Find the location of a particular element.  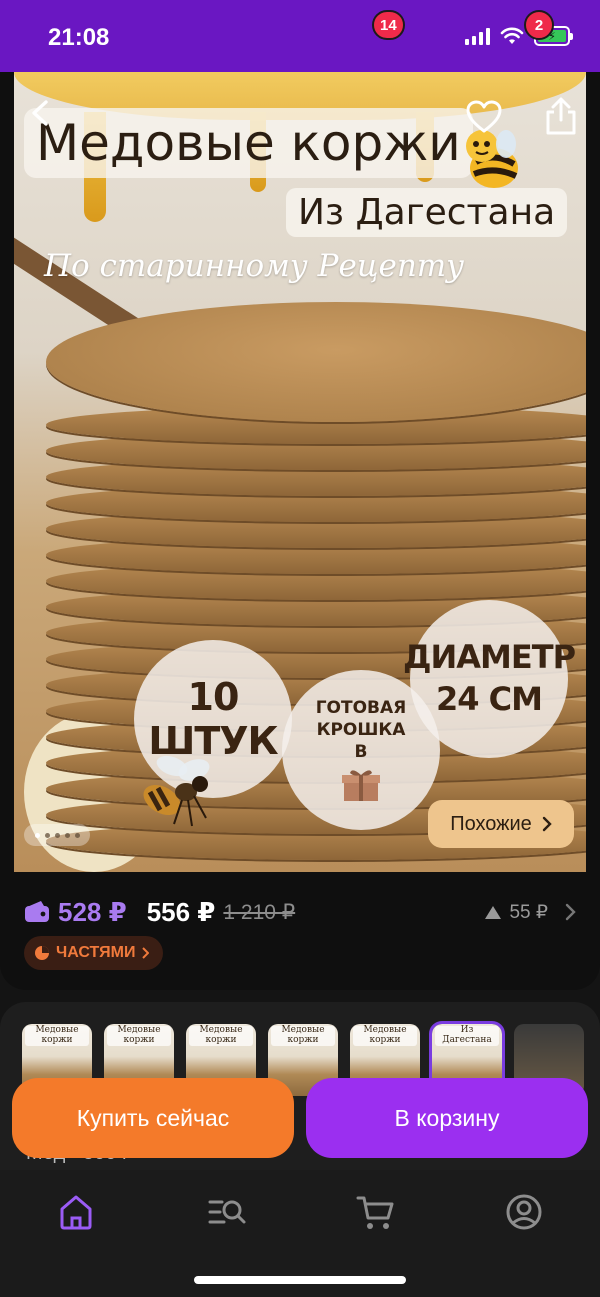

heart-icon is located at coordinates (484, 117).